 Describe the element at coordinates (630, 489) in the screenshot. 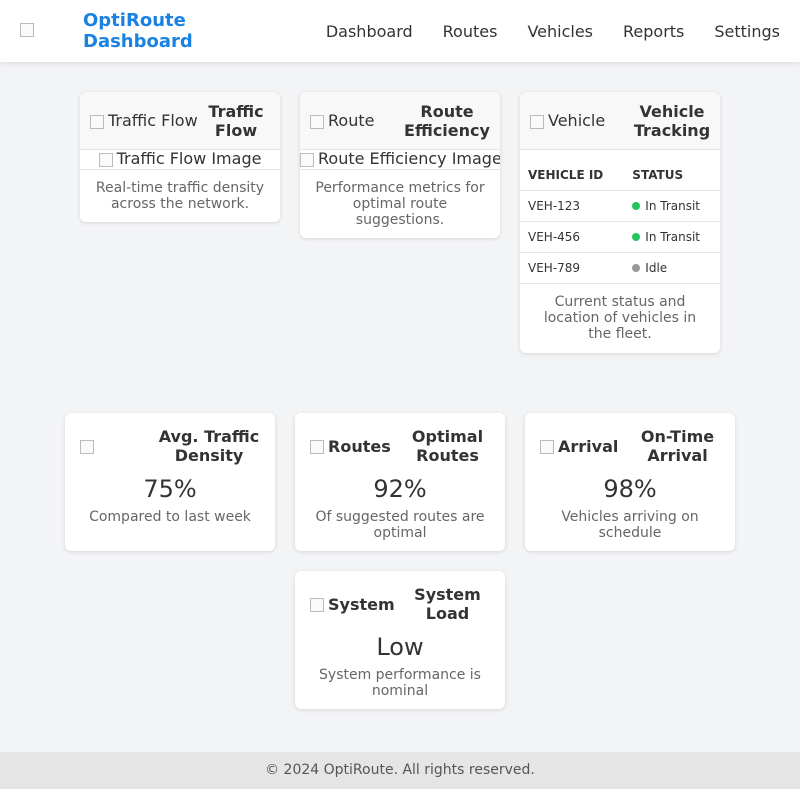

I see `stat-value: 98%` at that location.